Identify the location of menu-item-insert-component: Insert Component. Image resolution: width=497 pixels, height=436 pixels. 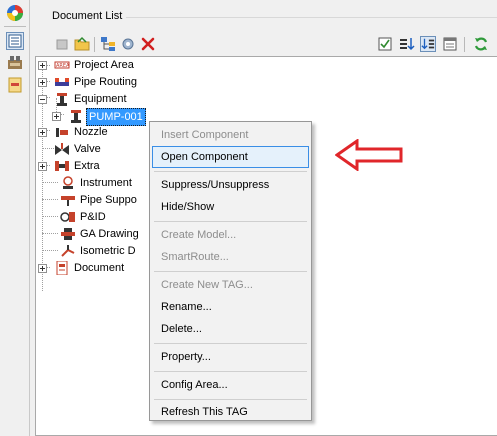
(230, 135).